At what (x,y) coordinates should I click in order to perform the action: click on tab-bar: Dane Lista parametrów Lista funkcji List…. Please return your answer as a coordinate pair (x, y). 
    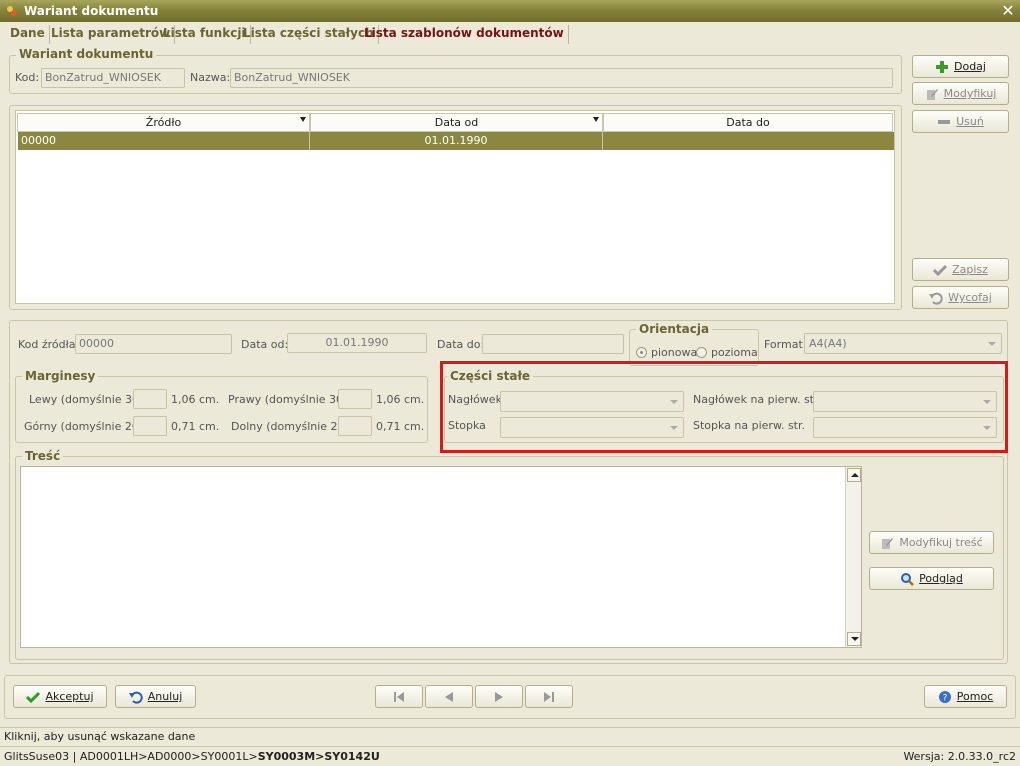
    Looking at the image, I should click on (510, 33).